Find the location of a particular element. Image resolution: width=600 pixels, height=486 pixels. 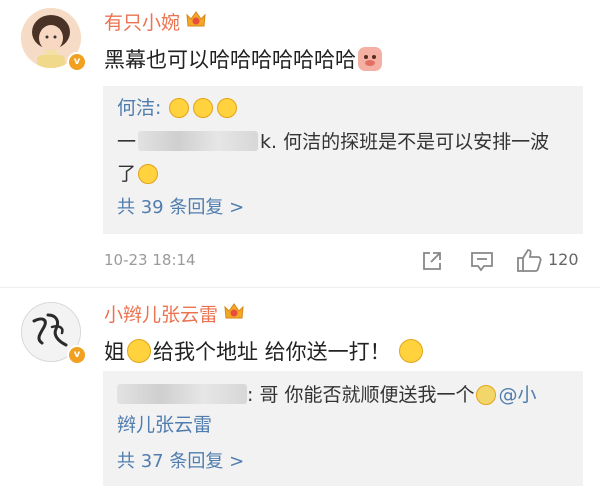

pear-emoji-icon is located at coordinates (486, 394).